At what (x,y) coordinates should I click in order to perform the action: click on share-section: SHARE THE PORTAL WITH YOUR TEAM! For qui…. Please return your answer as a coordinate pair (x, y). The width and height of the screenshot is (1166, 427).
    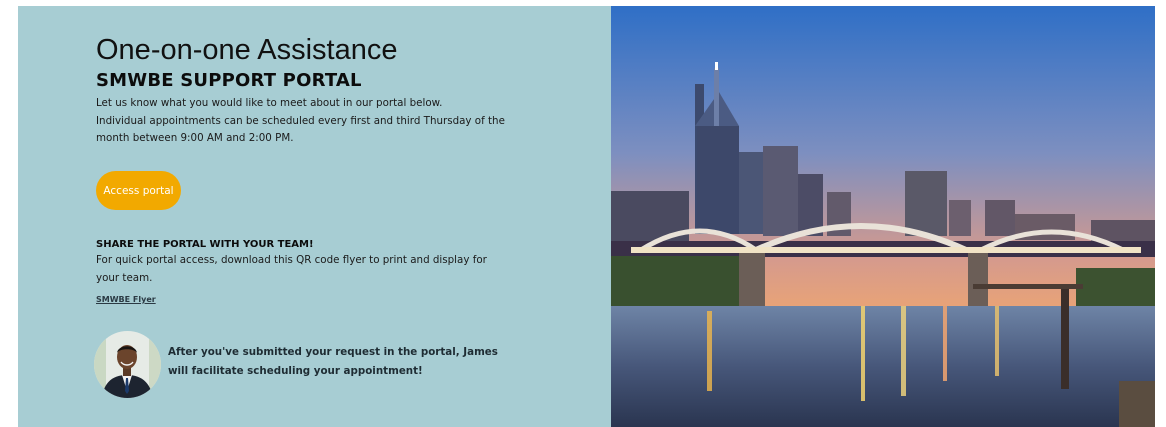
    Looking at the image, I should click on (293, 272).